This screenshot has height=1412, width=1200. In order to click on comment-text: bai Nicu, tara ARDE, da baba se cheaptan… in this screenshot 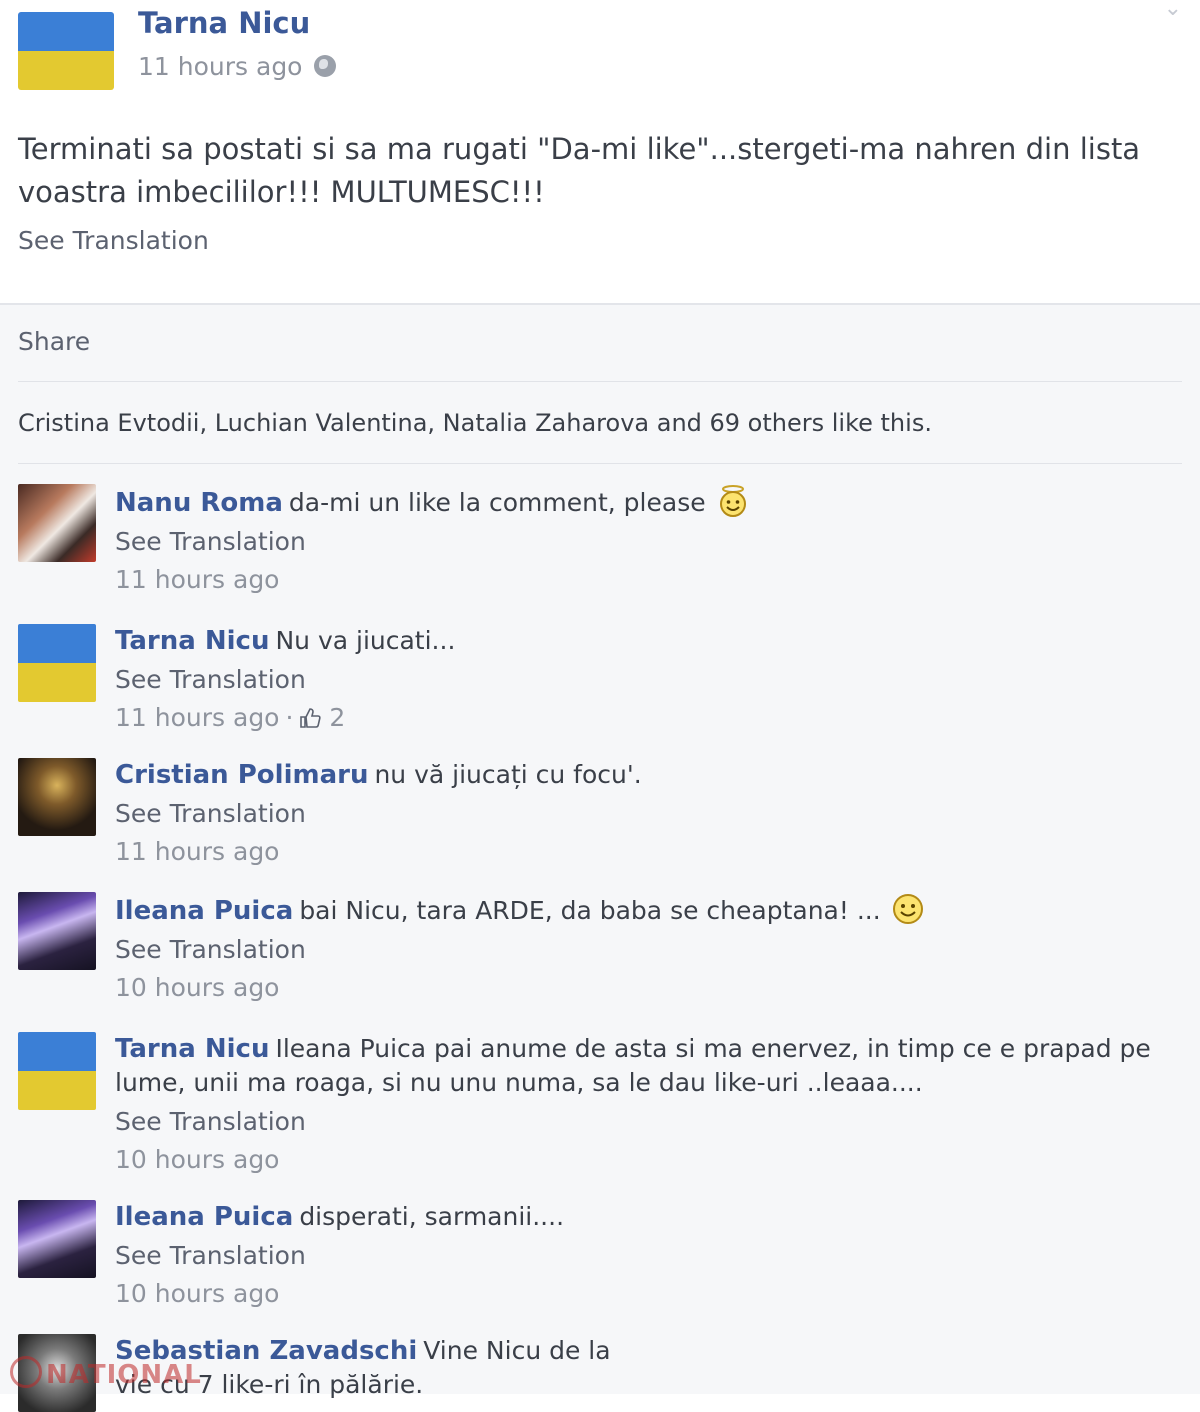, I will do `click(590, 910)`.